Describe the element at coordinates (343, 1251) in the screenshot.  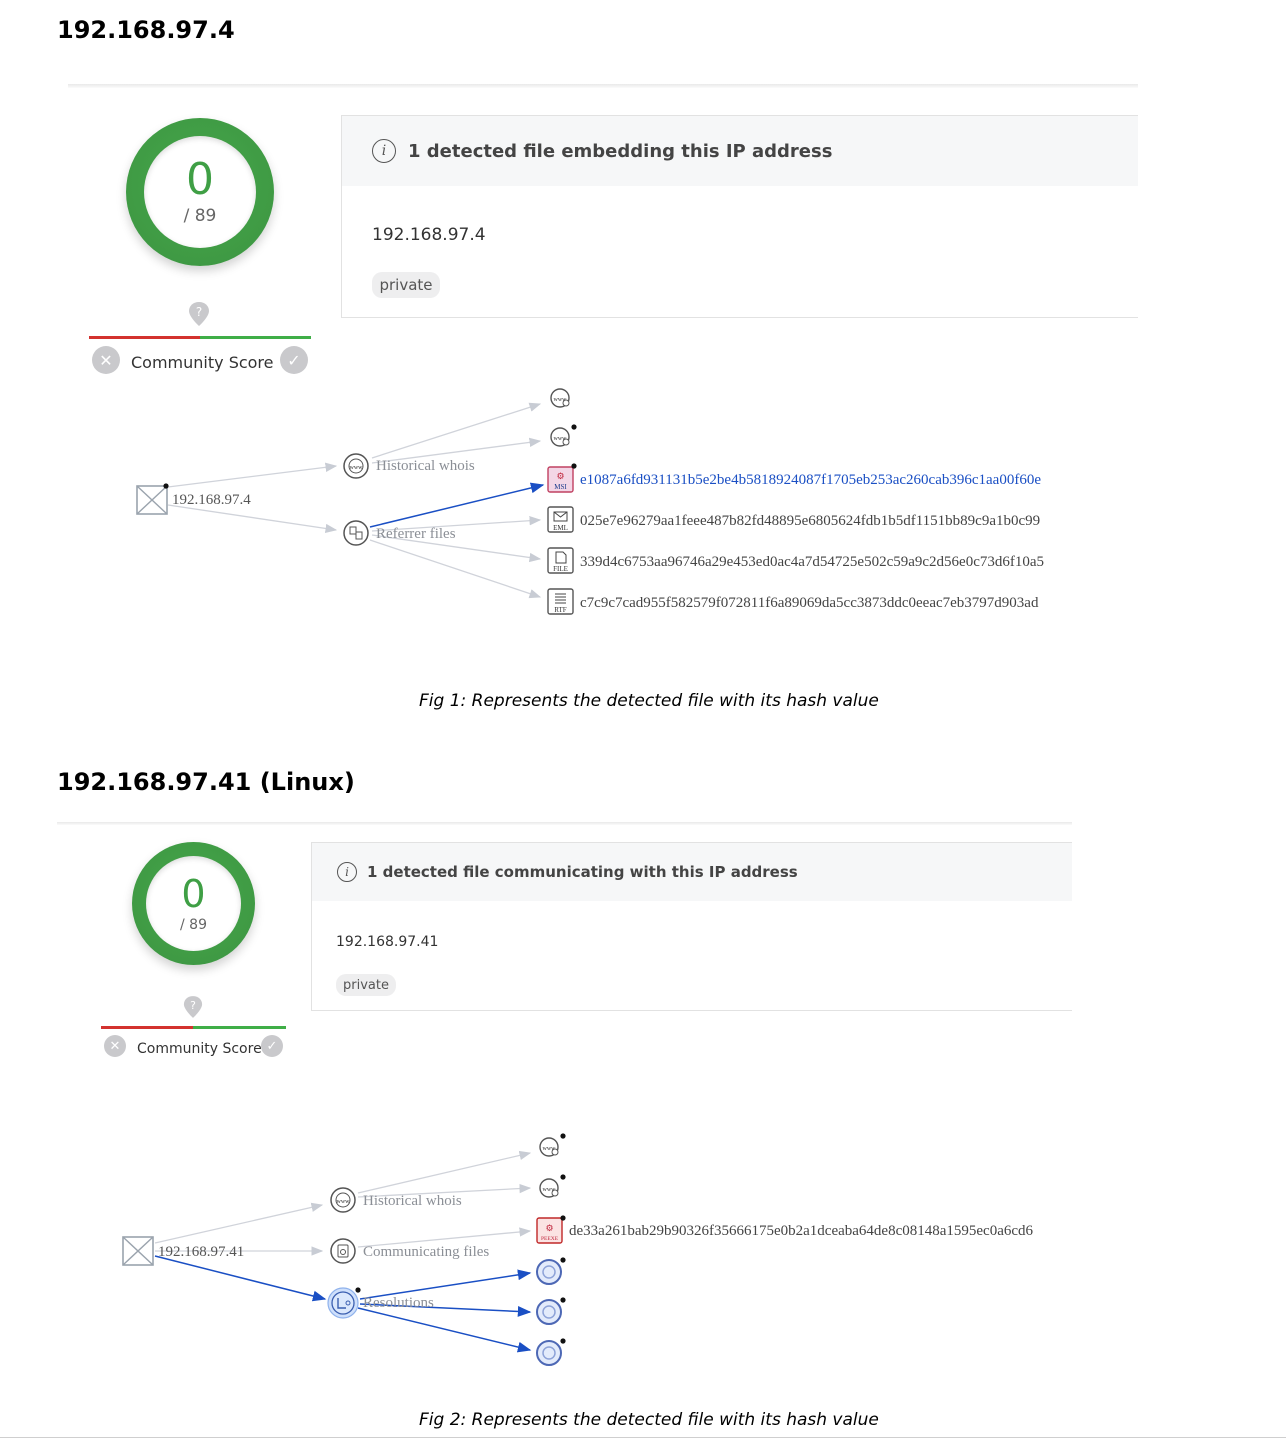
I see `communicating-files-icon` at that location.